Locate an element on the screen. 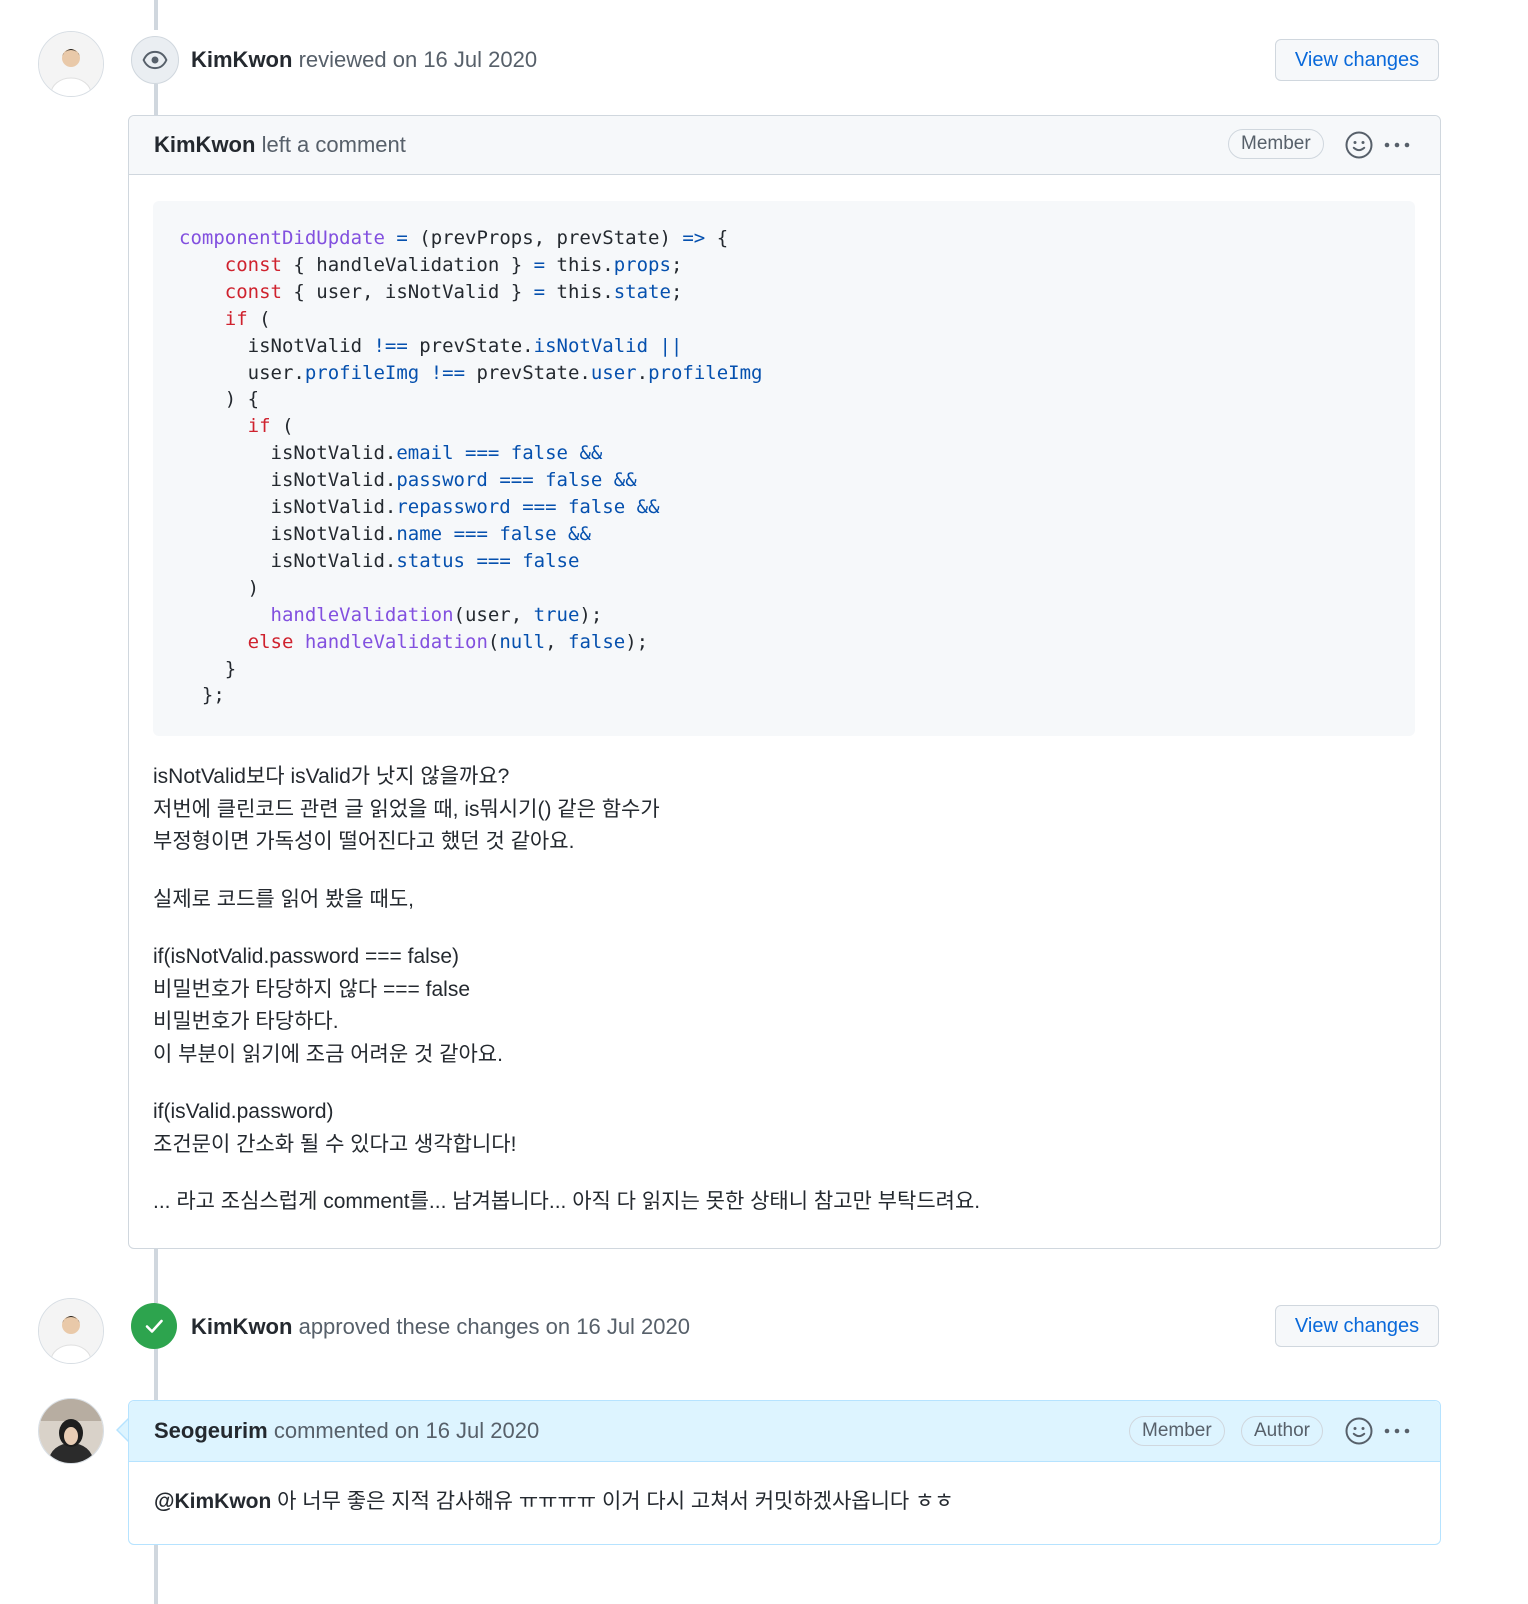  user-mention: @KimKwon is located at coordinates (212, 1501).